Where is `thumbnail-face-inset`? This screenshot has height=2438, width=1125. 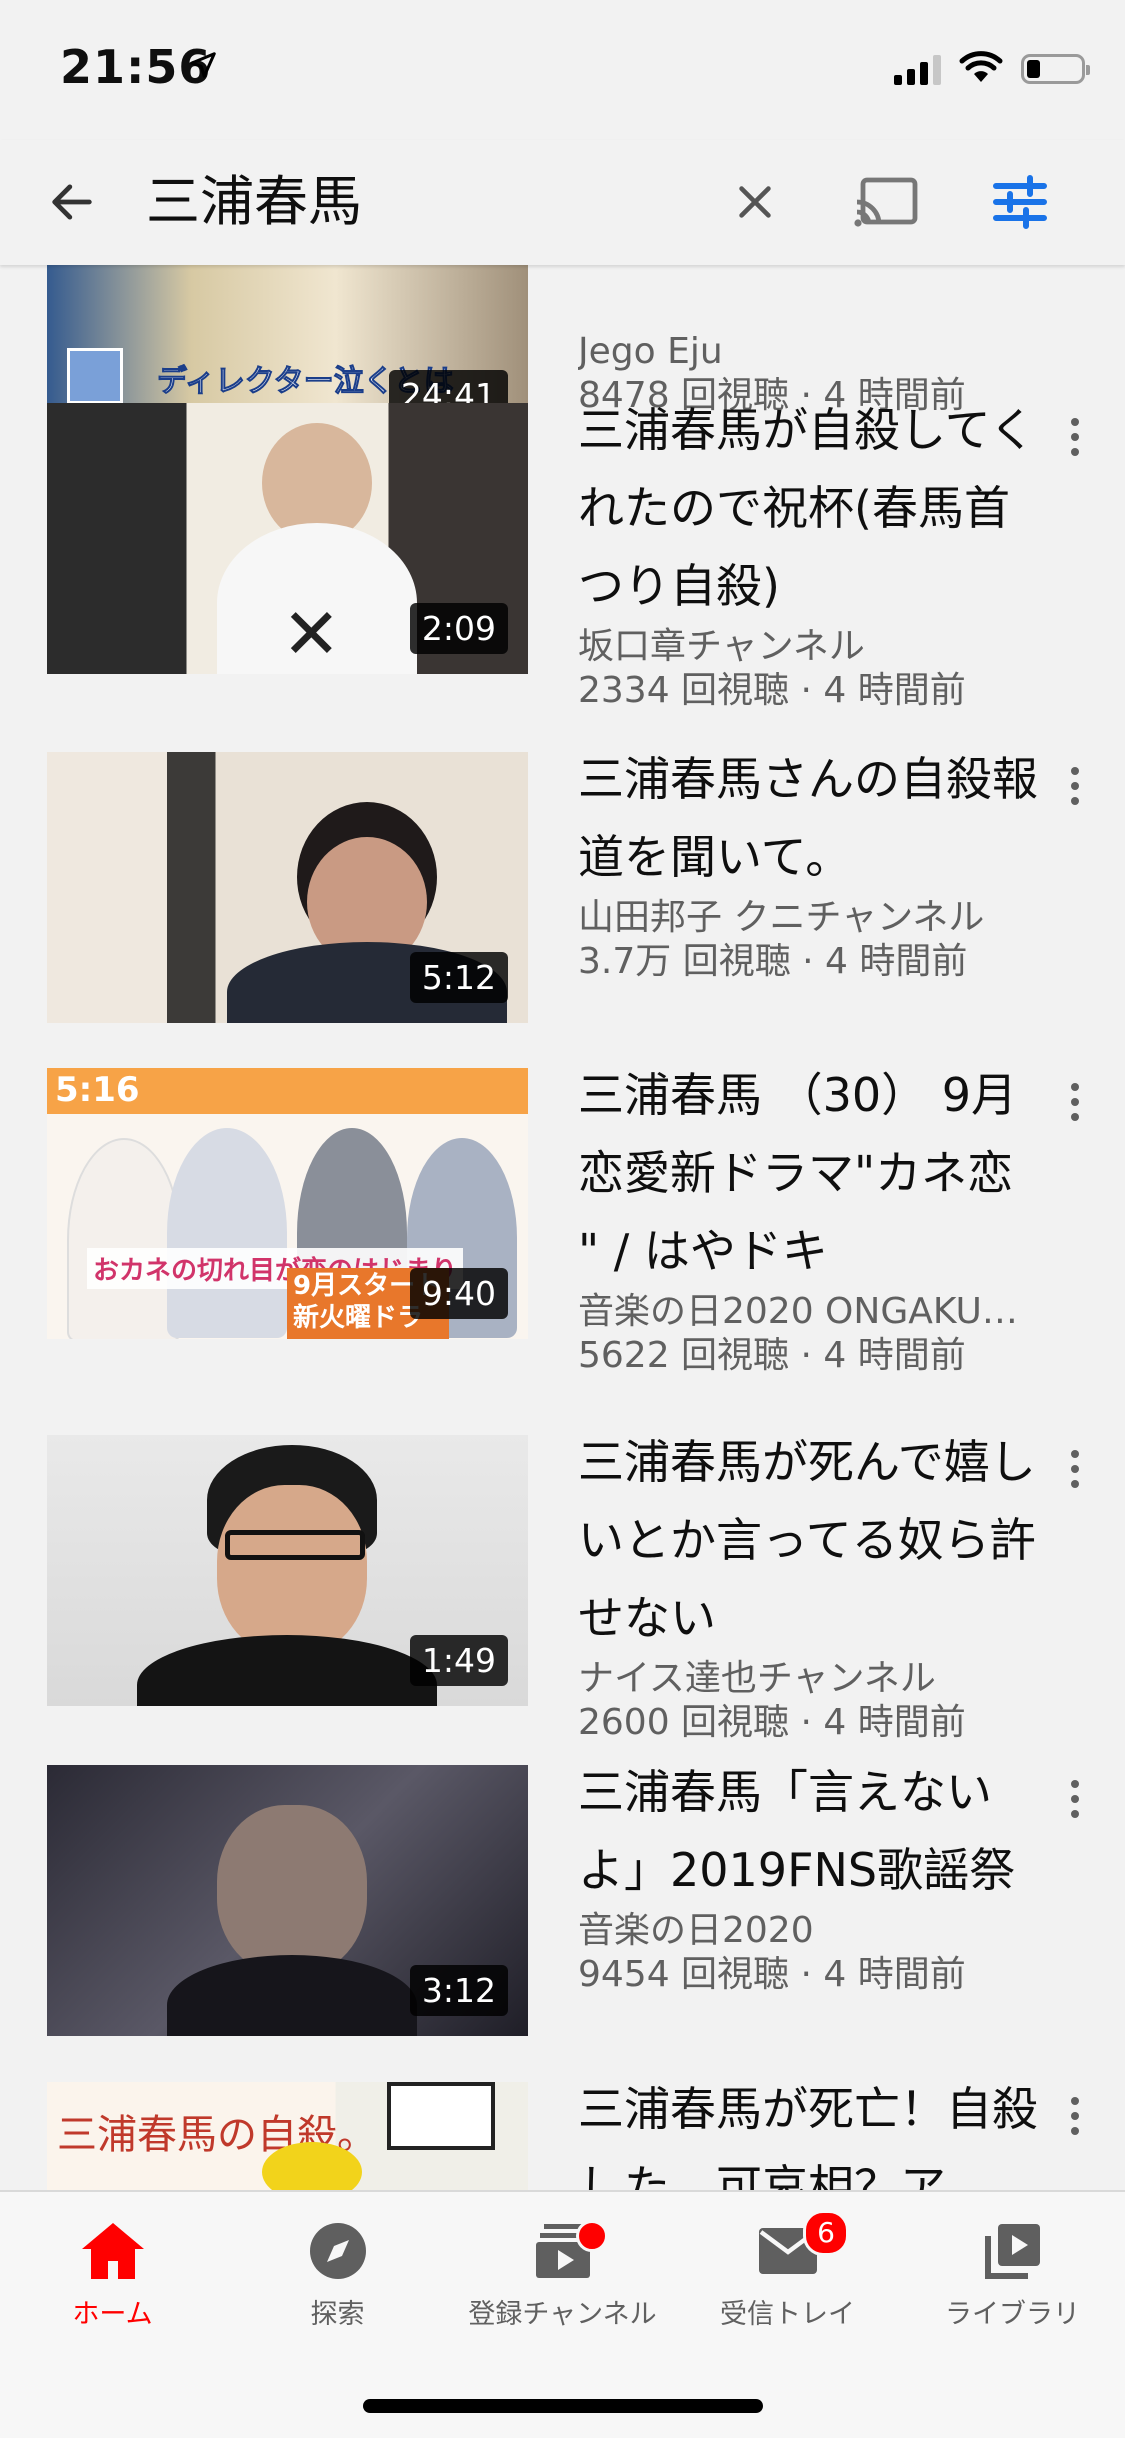 thumbnail-face-inset is located at coordinates (95, 376).